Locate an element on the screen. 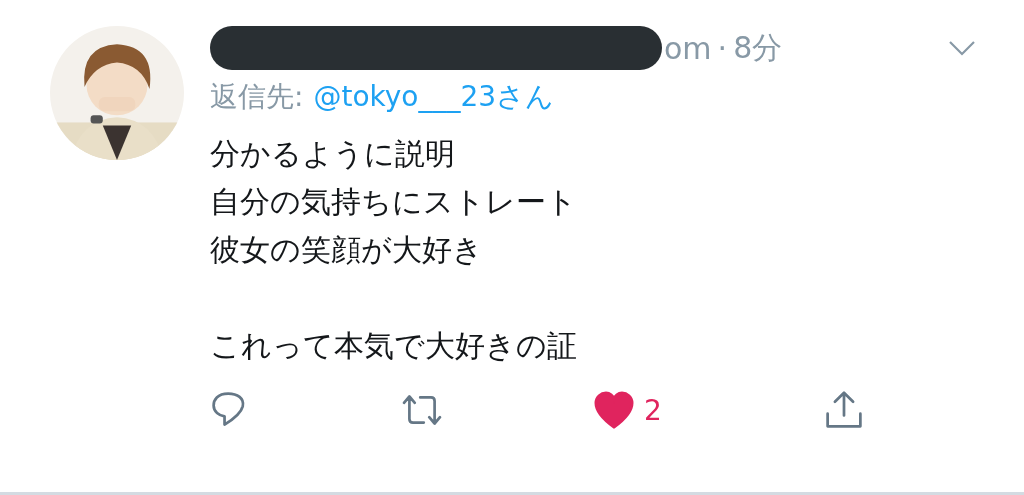  mention-link: @tokyo___23さん is located at coordinates (434, 97).